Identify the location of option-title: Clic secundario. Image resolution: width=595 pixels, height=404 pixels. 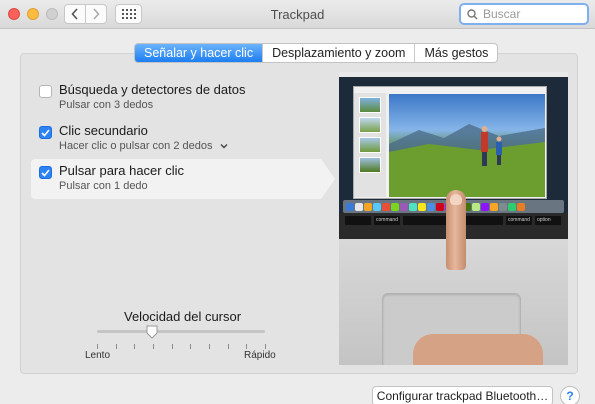
(103, 130).